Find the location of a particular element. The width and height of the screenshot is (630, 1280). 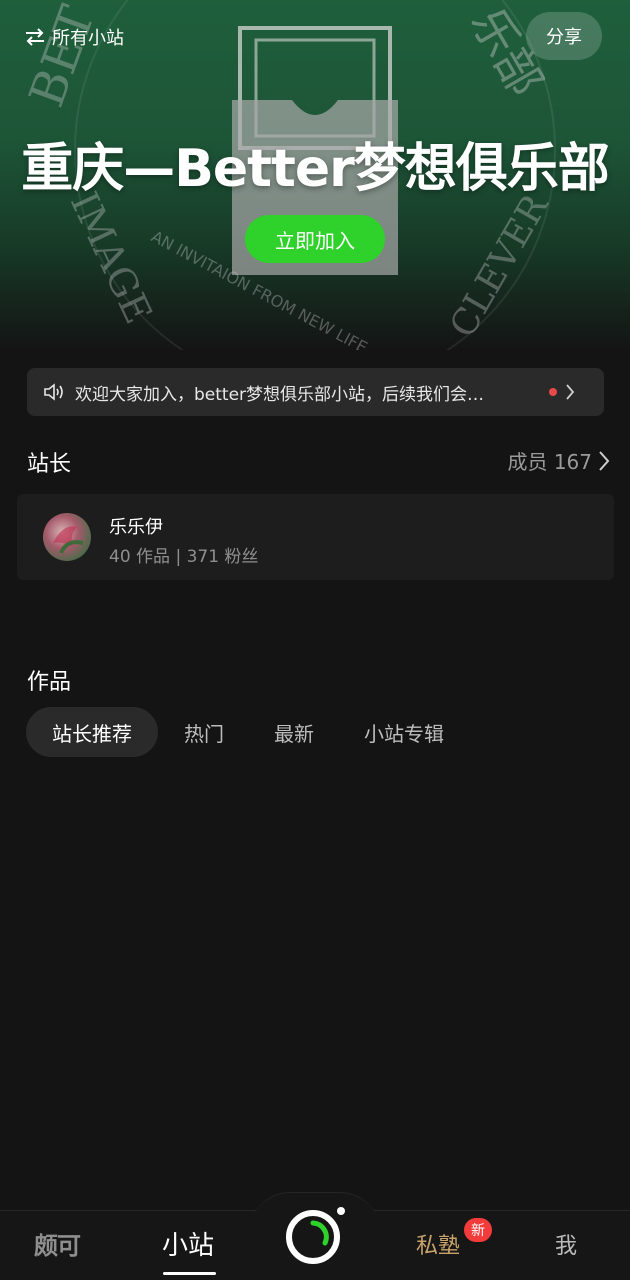

station-title: 重庆—Better梦想俱乐部 is located at coordinates (315, 169).